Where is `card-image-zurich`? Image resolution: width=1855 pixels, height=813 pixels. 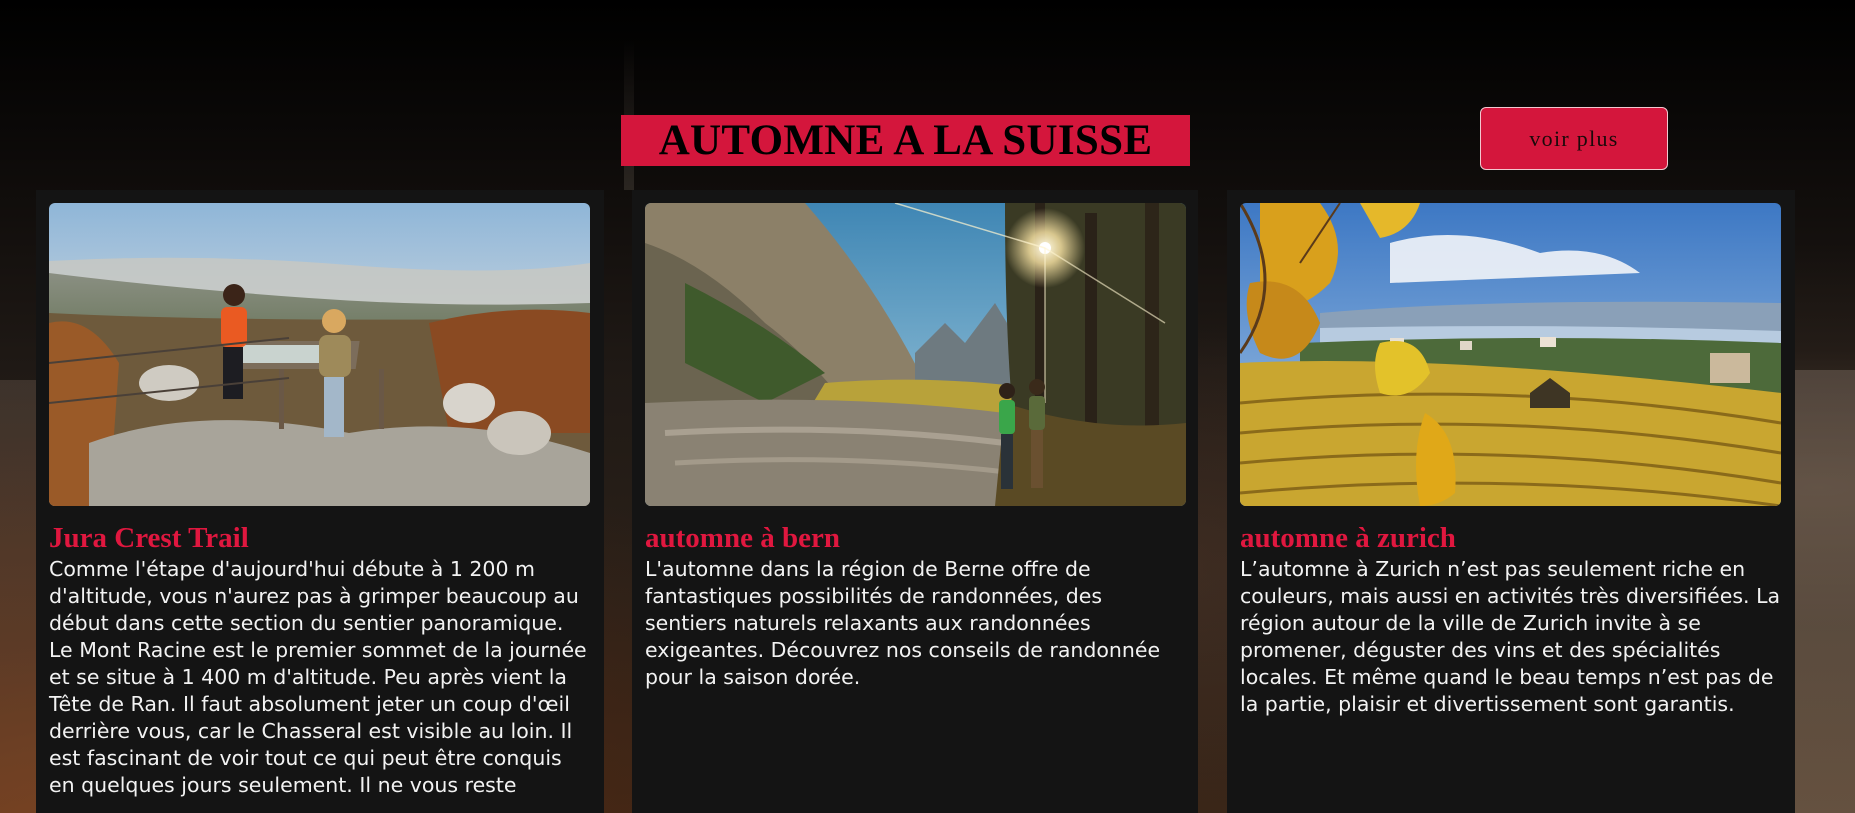 card-image-zurich is located at coordinates (1510, 354).